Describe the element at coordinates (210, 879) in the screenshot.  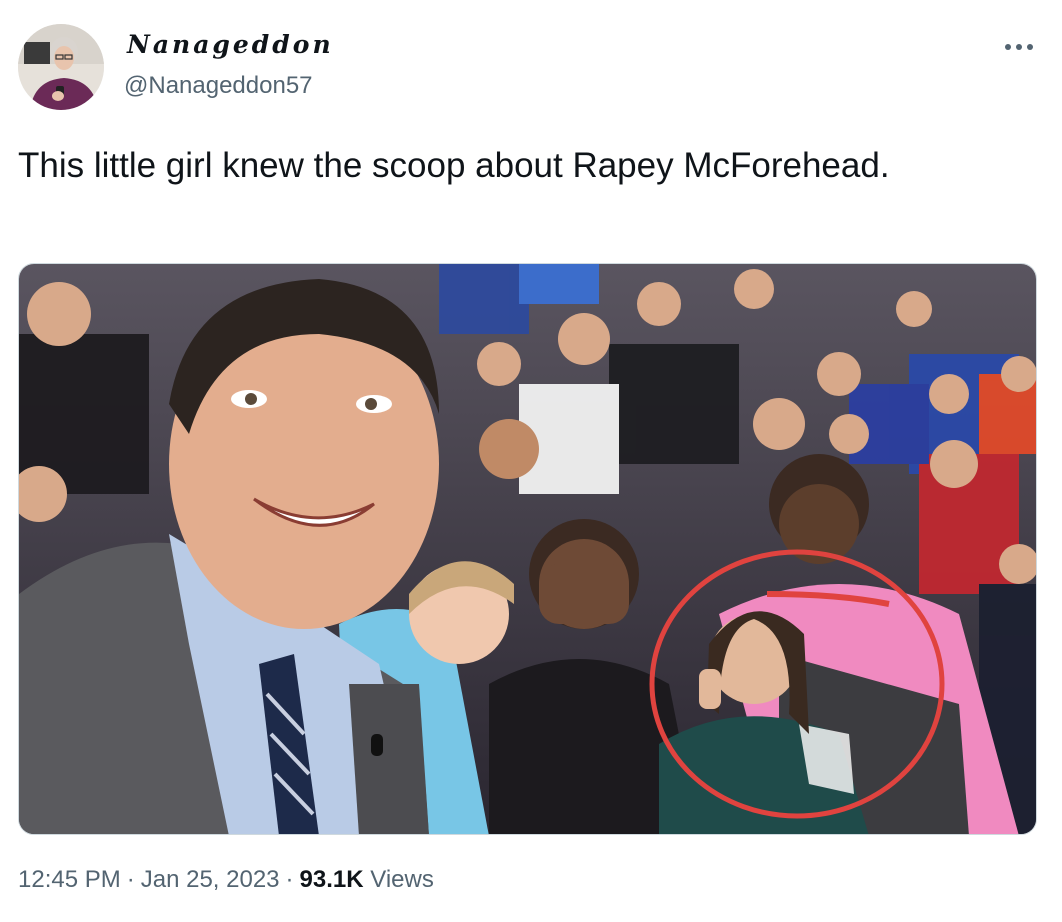
I see `tweet-date: Jan 25, 2023` at that location.